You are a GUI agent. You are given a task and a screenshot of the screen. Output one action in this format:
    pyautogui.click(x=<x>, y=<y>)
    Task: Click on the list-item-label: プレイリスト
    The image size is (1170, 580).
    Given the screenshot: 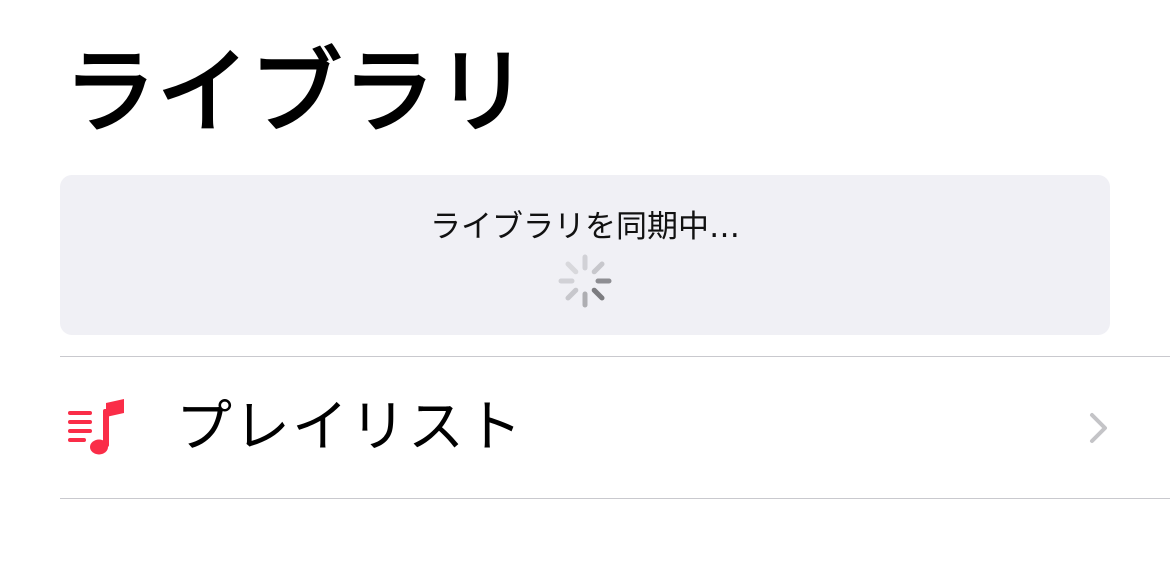 What is the action you would take?
    pyautogui.click(x=350, y=427)
    